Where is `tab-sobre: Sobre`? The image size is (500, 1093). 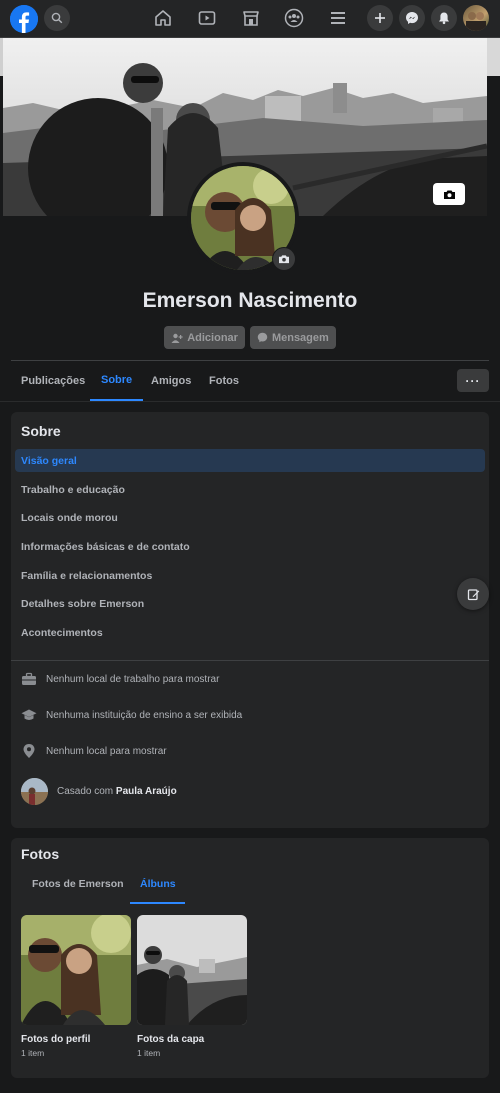 tab-sobre: Sobre is located at coordinates (117, 381).